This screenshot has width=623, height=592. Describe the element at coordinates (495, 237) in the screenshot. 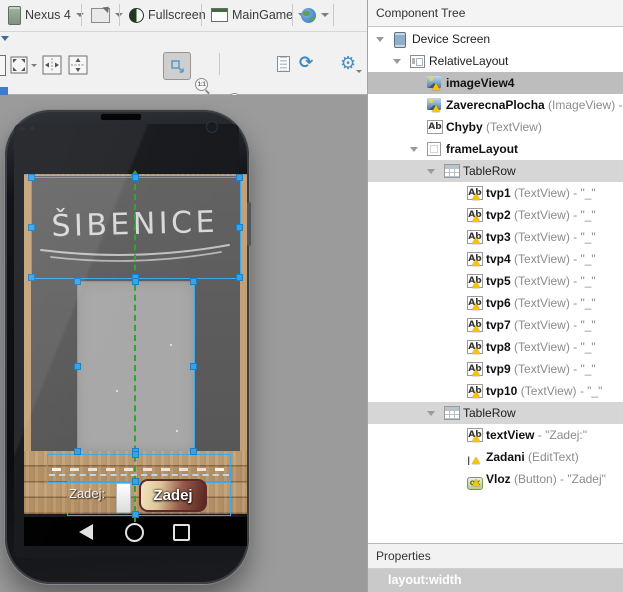

I see `tree-row-tvp3: Ab tvp3 (TextView) - "_"` at that location.